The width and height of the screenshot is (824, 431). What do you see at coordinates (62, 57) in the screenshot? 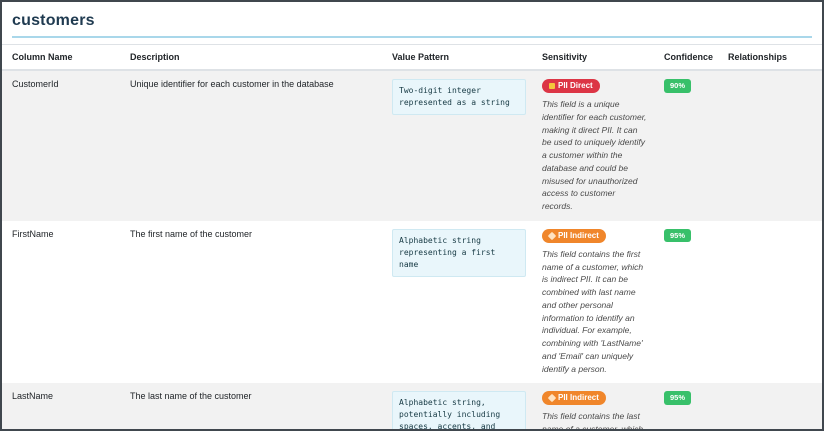
I see `header-column-name: Column Name` at bounding box center [62, 57].